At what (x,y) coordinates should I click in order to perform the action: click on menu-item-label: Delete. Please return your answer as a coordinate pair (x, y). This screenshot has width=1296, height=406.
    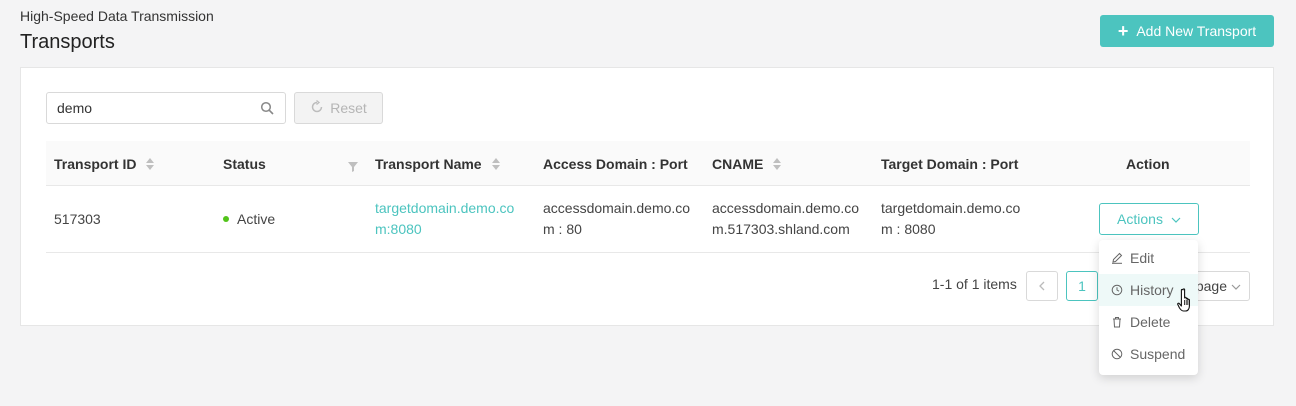
    Looking at the image, I should click on (1150, 322).